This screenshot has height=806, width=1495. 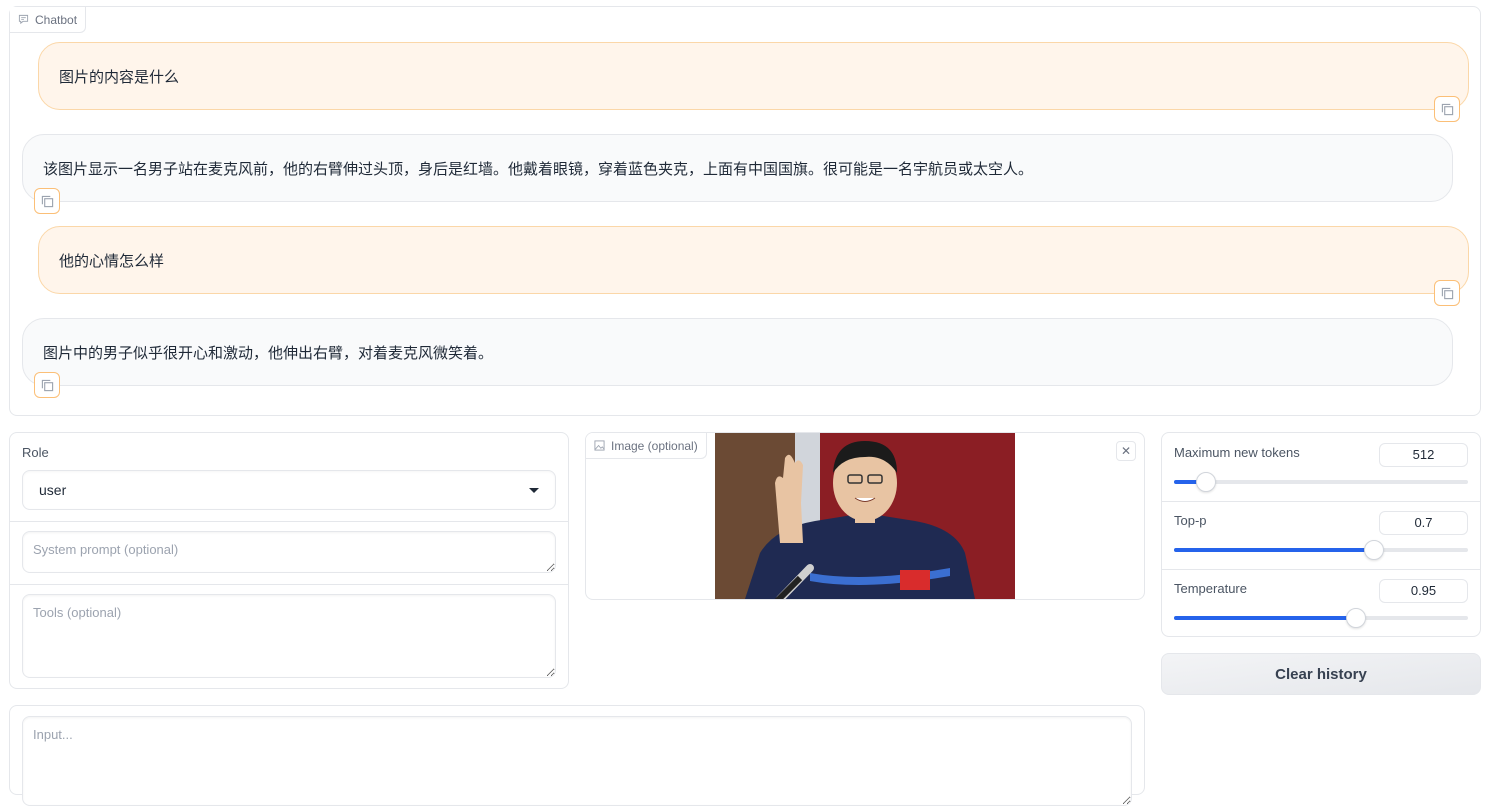 I want to click on image-icon, so click(x=599, y=445).